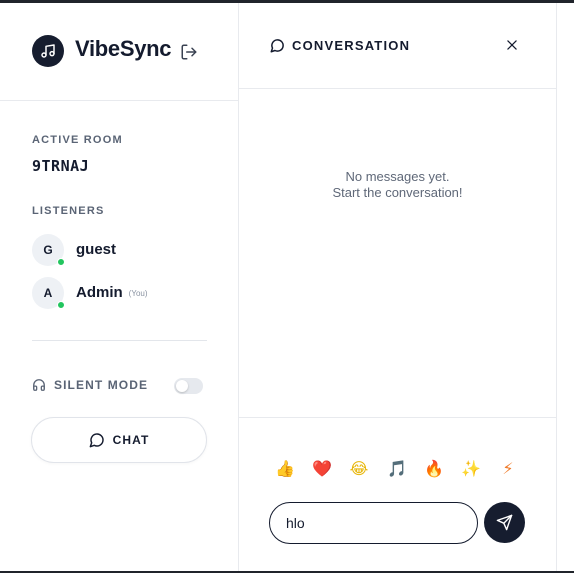  What do you see at coordinates (132, 251) in the screenshot?
I see `listener-item: G guest` at bounding box center [132, 251].